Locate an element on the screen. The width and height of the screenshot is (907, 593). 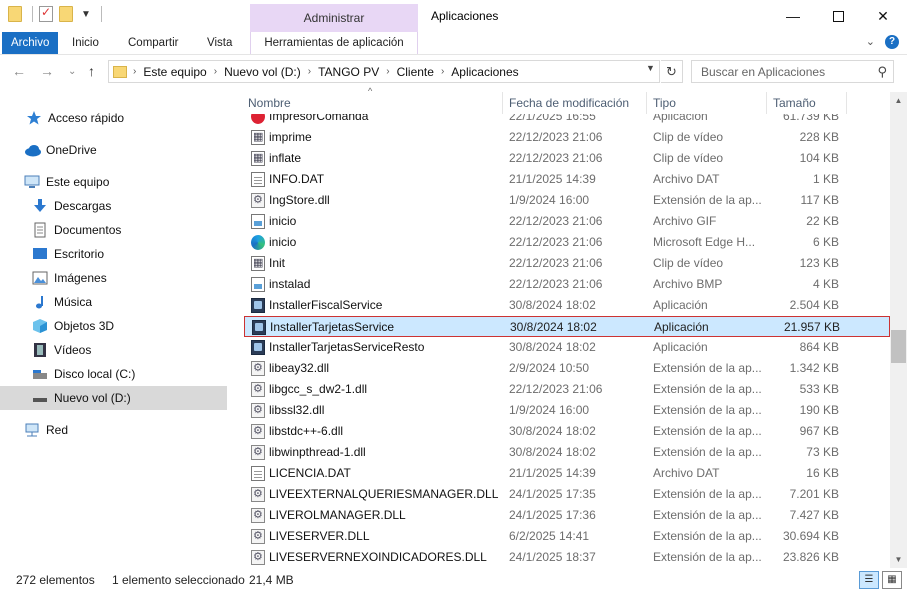
file-date-modified: 6/2/2025 14:41 is located at coordinates (549, 536).